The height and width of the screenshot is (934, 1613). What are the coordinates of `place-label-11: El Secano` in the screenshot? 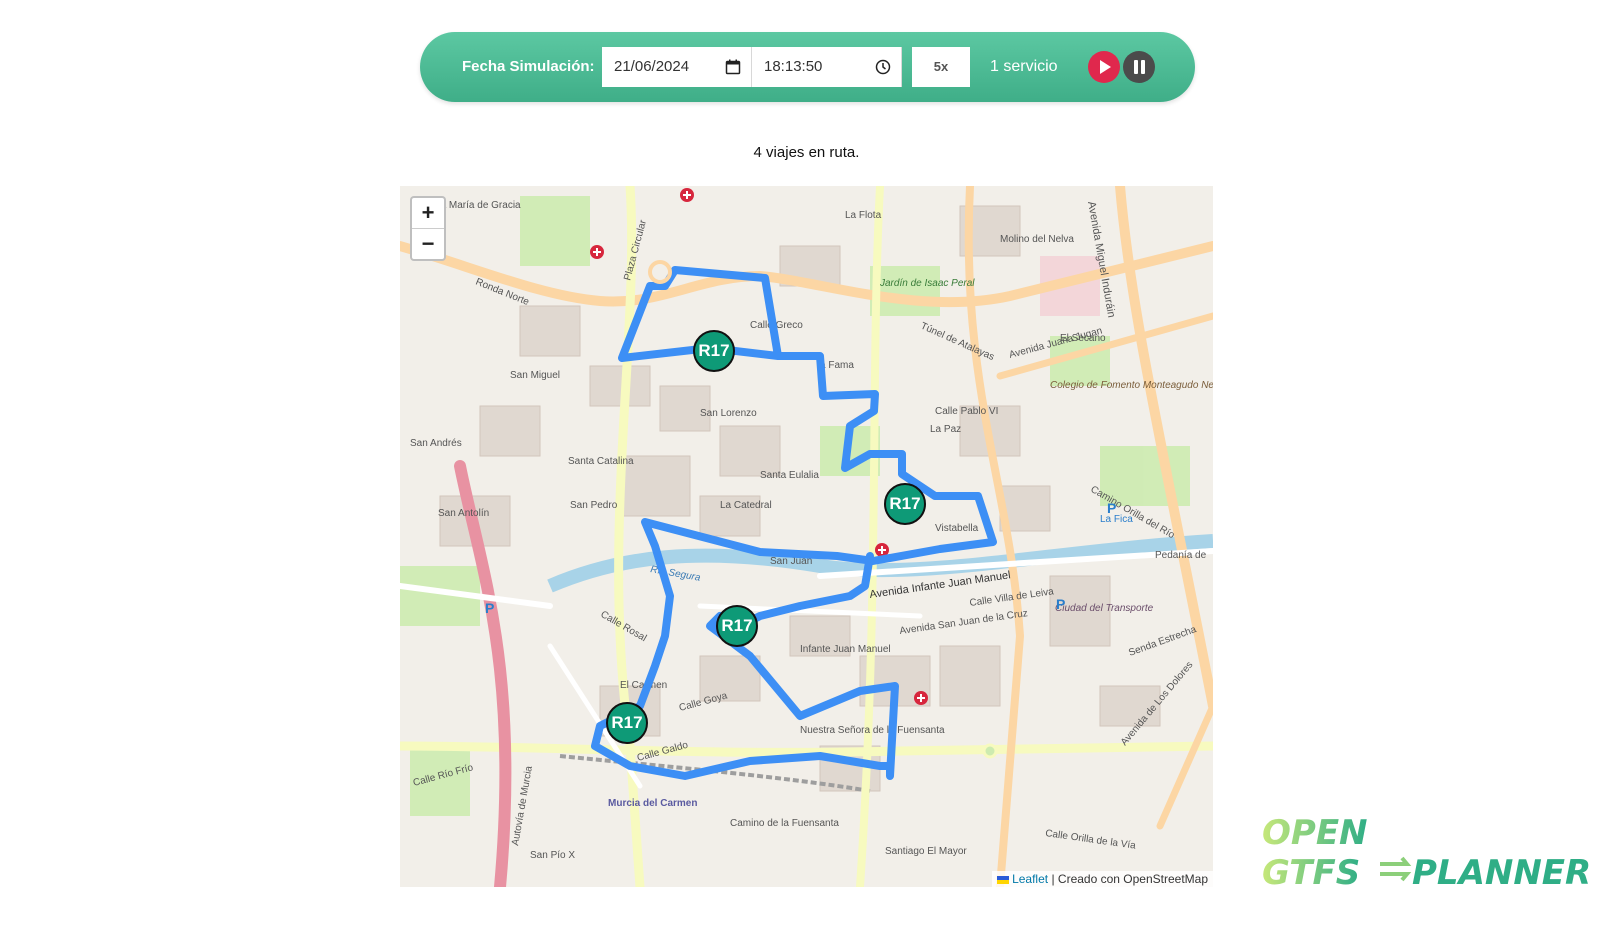 It's located at (1083, 338).